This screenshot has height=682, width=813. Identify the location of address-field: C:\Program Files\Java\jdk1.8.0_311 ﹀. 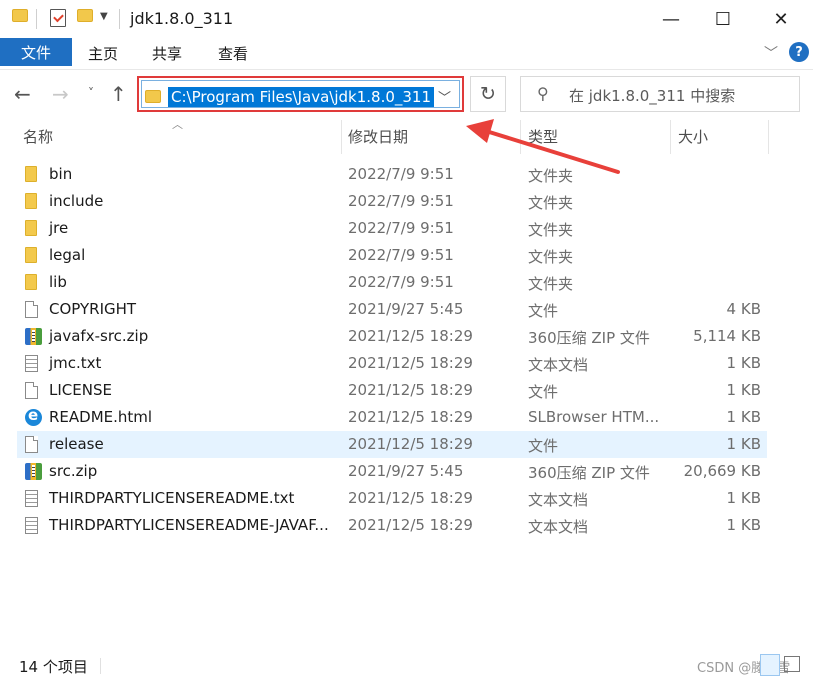
(300, 94).